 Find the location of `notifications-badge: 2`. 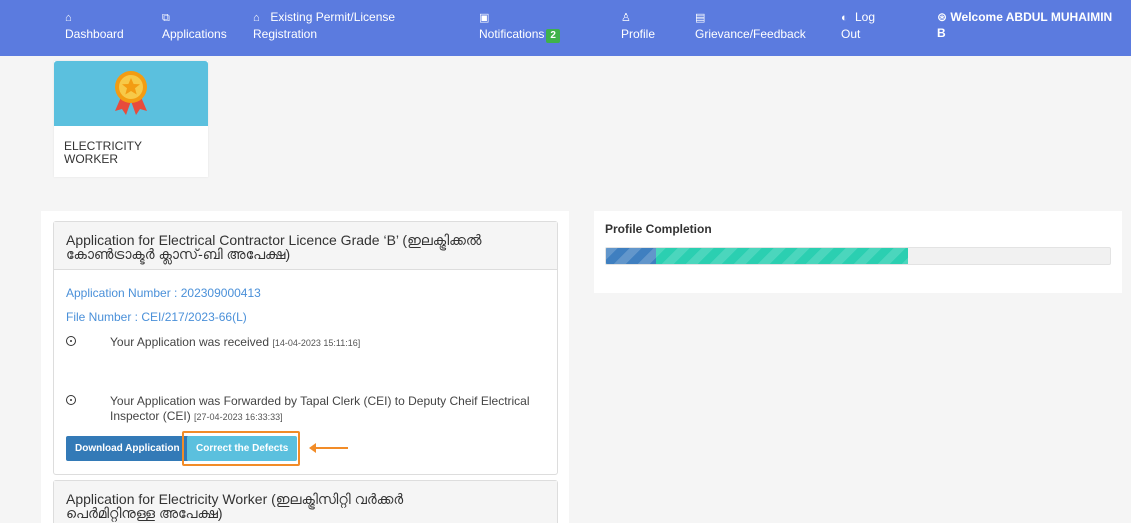

notifications-badge: 2 is located at coordinates (553, 36).